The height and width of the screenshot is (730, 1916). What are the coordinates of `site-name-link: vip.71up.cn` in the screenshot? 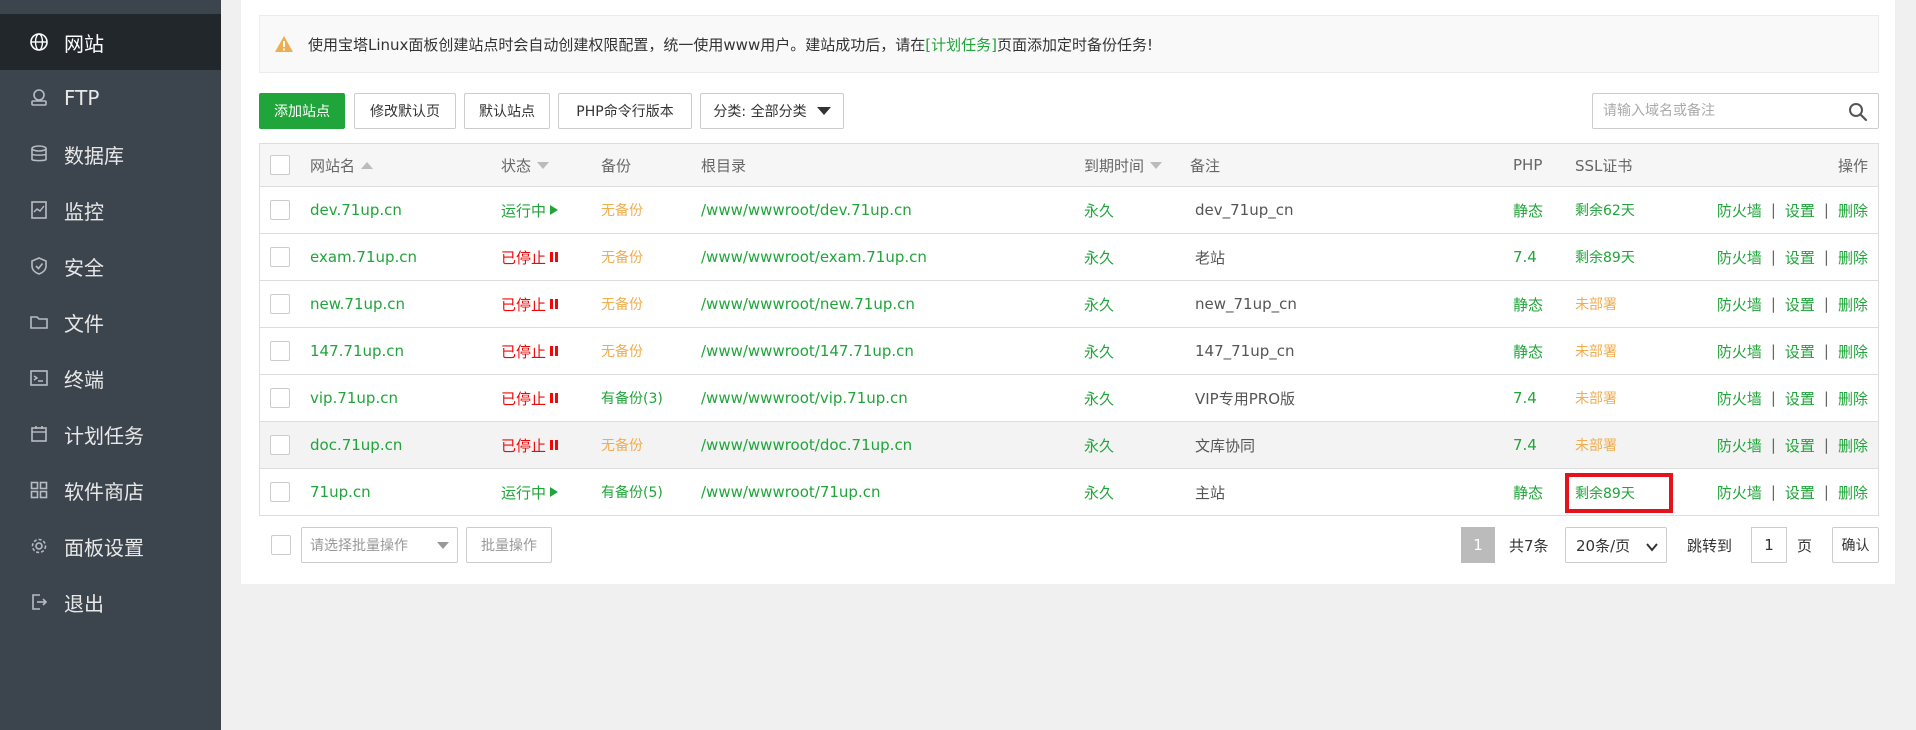 It's located at (354, 398).